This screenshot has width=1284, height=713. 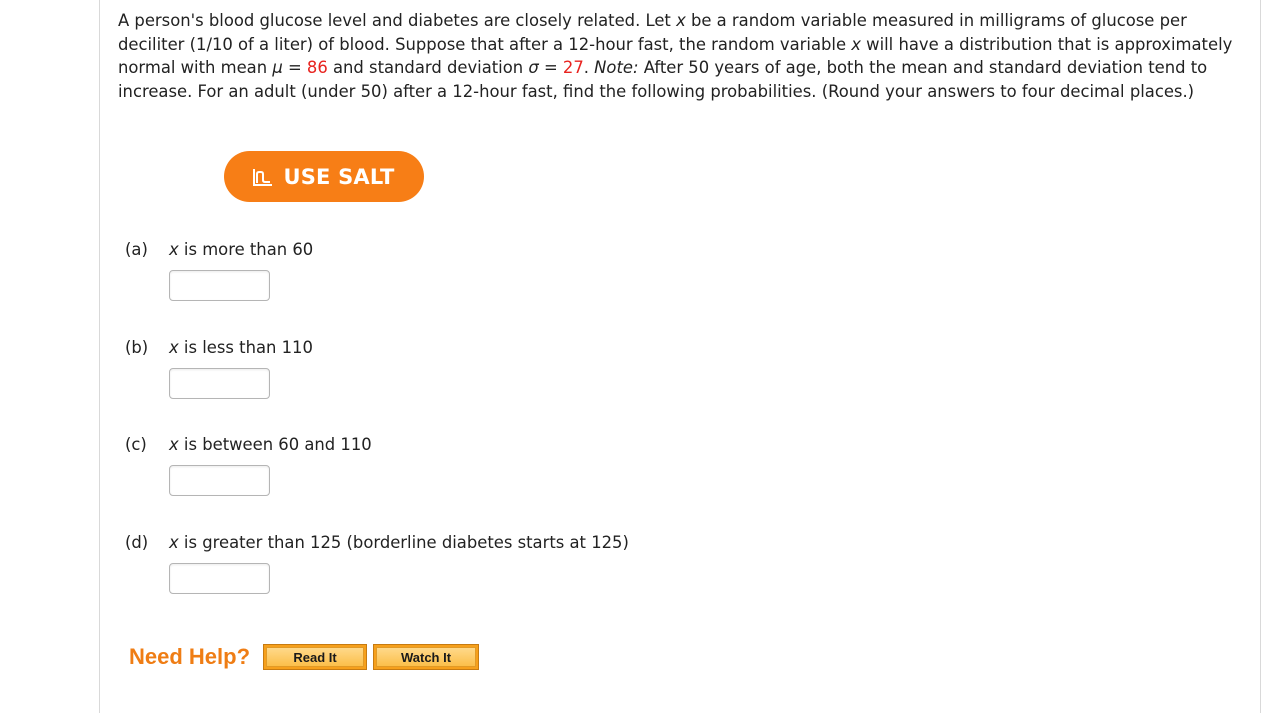 What do you see at coordinates (136, 444) in the screenshot?
I see `part-label: (c)` at bounding box center [136, 444].